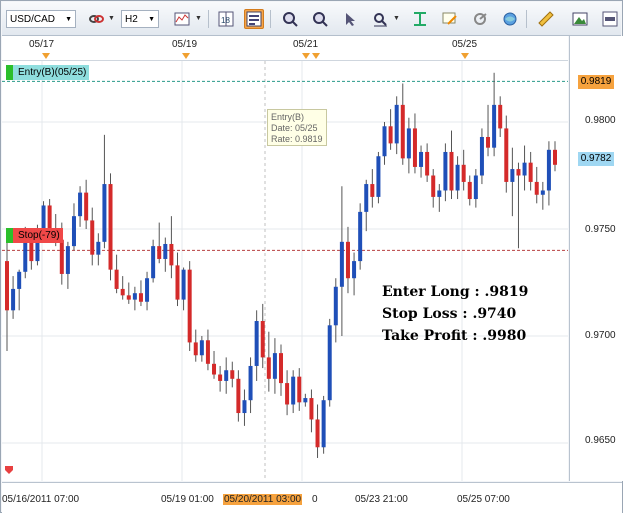 Image resolution: width=623 pixels, height=513 pixels. I want to click on current-price-label: 0.9782, so click(596, 159).